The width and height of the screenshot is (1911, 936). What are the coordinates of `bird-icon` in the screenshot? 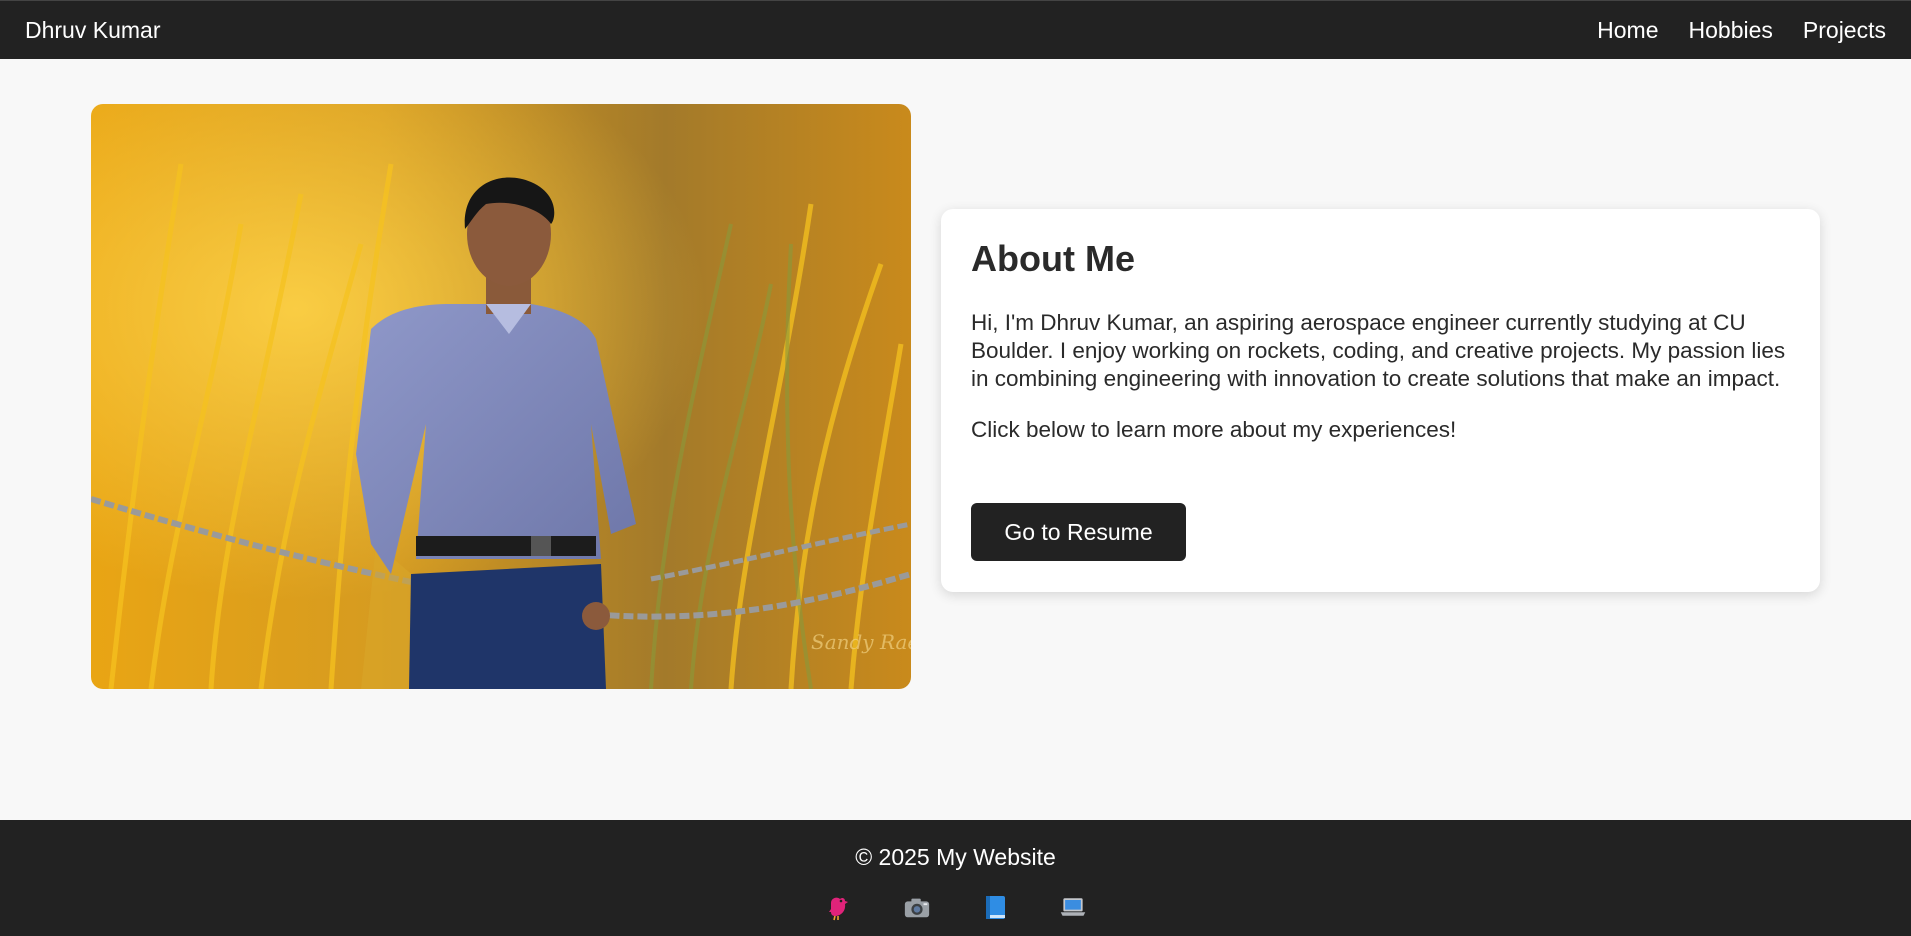 It's located at (839, 907).